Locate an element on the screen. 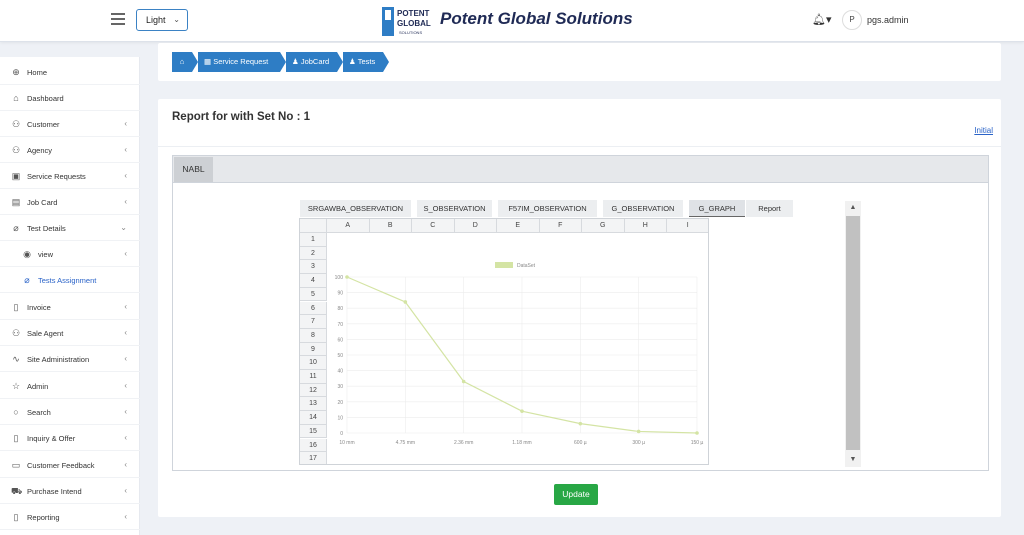 The image size is (1024, 535). breadcrumb-service-request: ▦ Service Request is located at coordinates (242, 62).